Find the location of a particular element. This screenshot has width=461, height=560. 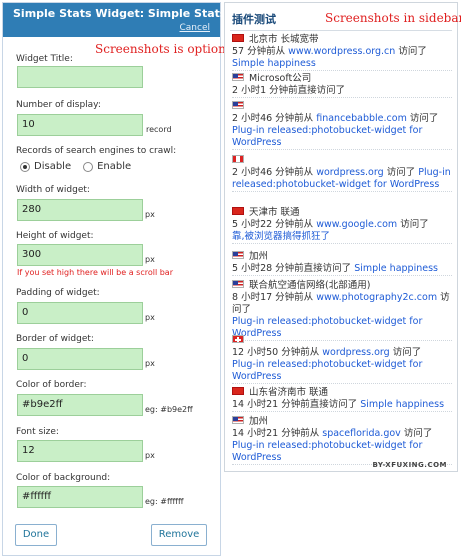

visit-entry: Microsoft公司 2 小时1 分钟前直接访问了 is located at coordinates (342, 85).